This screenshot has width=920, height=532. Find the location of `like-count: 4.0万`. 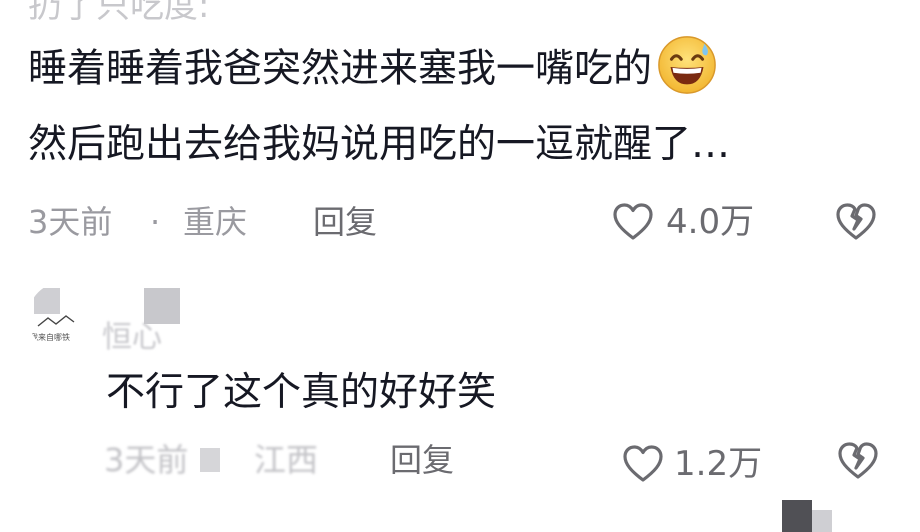

like-count: 4.0万 is located at coordinates (710, 222).